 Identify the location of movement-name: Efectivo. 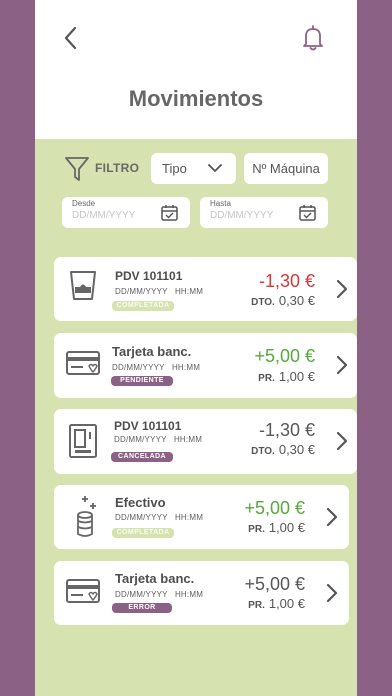
(140, 502).